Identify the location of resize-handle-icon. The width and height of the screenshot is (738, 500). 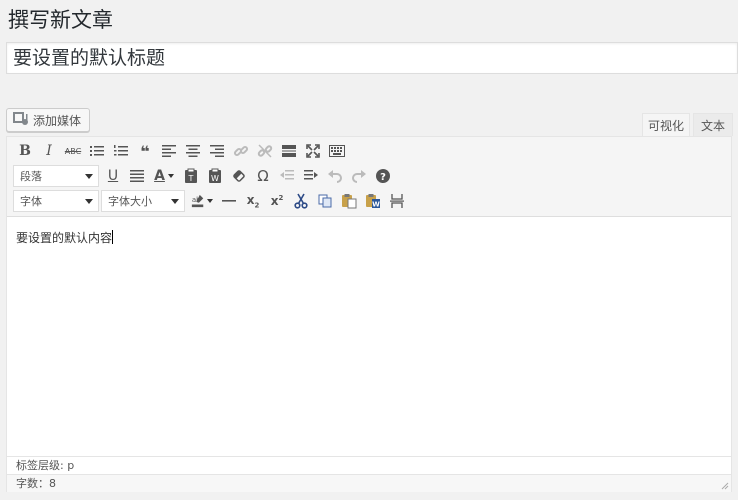
(725, 486).